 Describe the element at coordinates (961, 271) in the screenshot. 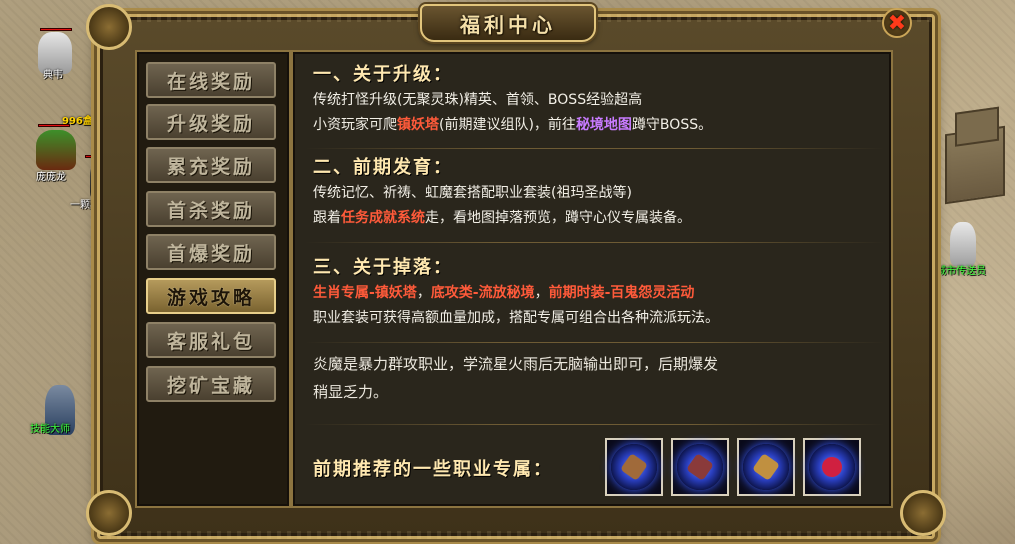

I see `npc-name-label: 城市传送员` at that location.